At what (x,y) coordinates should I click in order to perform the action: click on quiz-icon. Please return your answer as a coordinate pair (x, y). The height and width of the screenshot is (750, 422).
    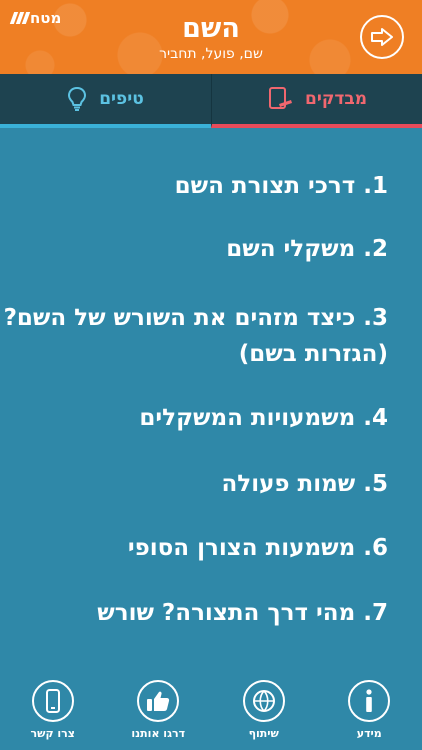
    Looking at the image, I should click on (280, 98).